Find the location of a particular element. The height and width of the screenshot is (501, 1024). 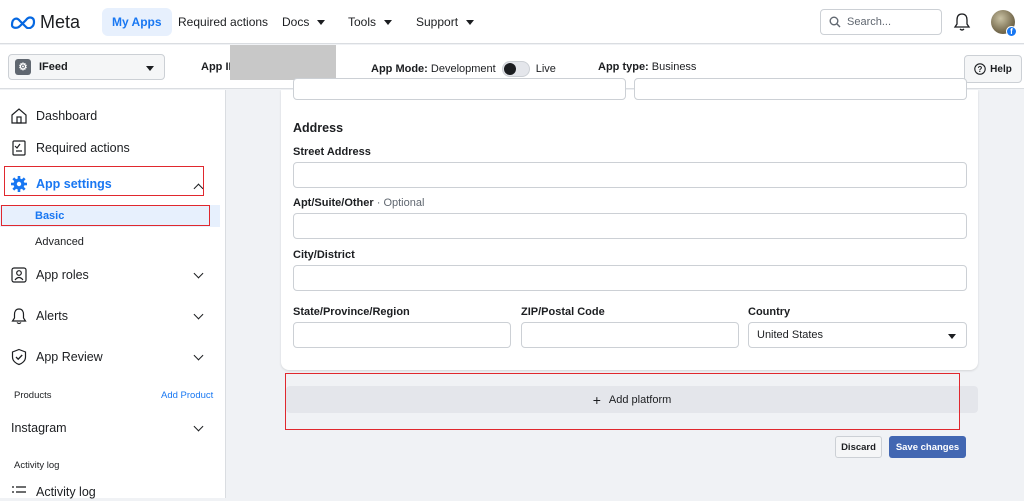

state-province-label: State/Province/Region is located at coordinates (351, 312).